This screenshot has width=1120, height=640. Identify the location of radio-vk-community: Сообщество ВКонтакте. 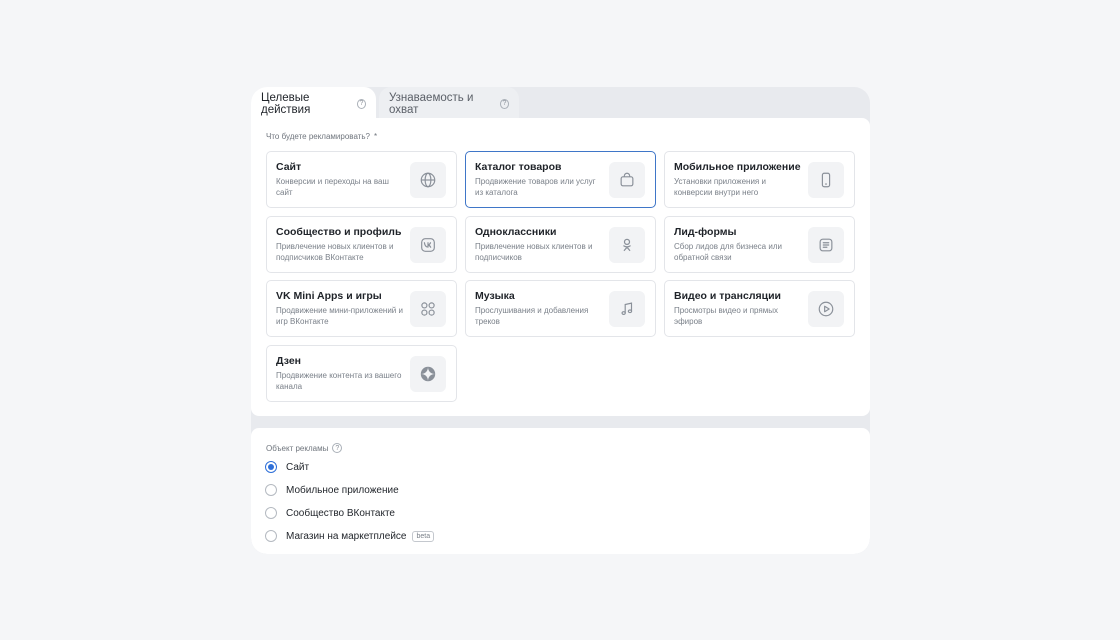
(330, 513).